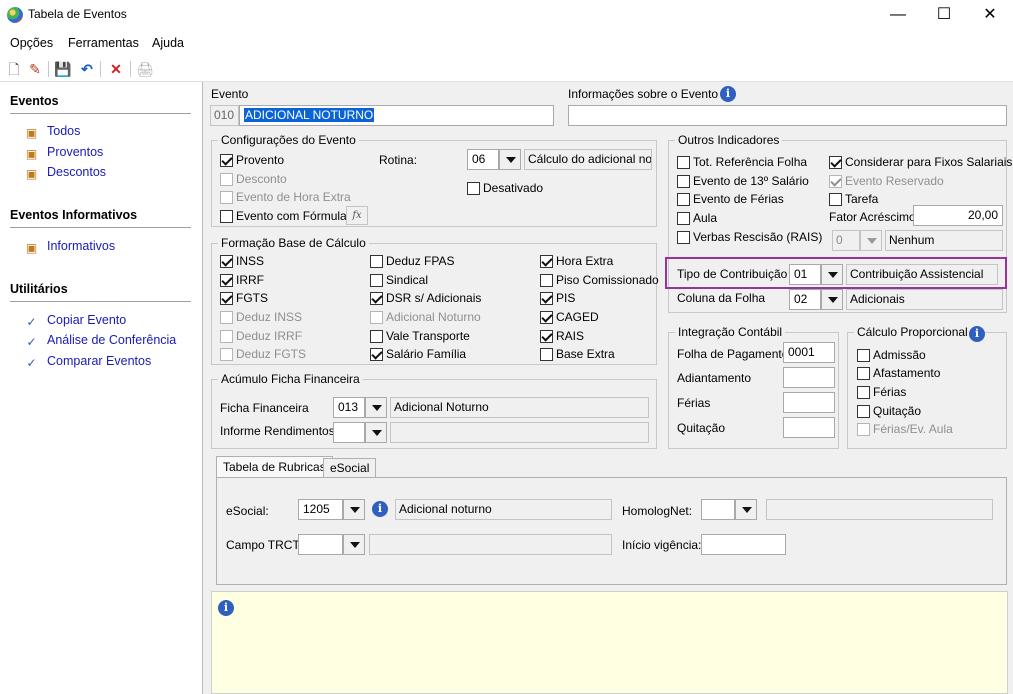 The height and width of the screenshot is (694, 1013). Describe the element at coordinates (242, 261) in the screenshot. I see `inss-checkbox: INSS` at that location.